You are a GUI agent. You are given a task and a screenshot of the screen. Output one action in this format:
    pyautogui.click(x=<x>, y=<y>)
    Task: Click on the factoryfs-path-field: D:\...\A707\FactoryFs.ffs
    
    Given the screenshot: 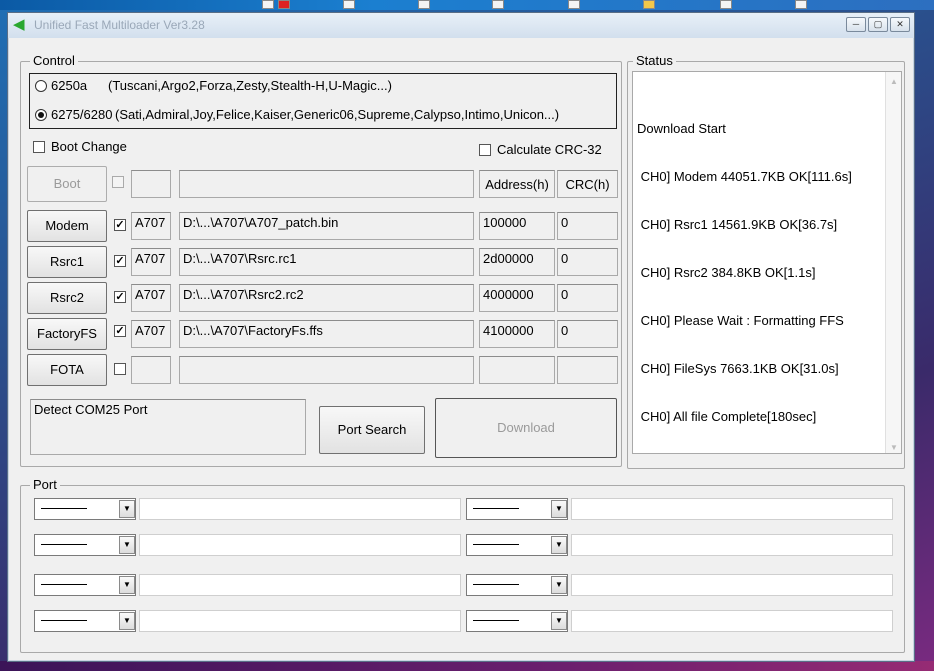 What is the action you would take?
    pyautogui.click(x=326, y=334)
    